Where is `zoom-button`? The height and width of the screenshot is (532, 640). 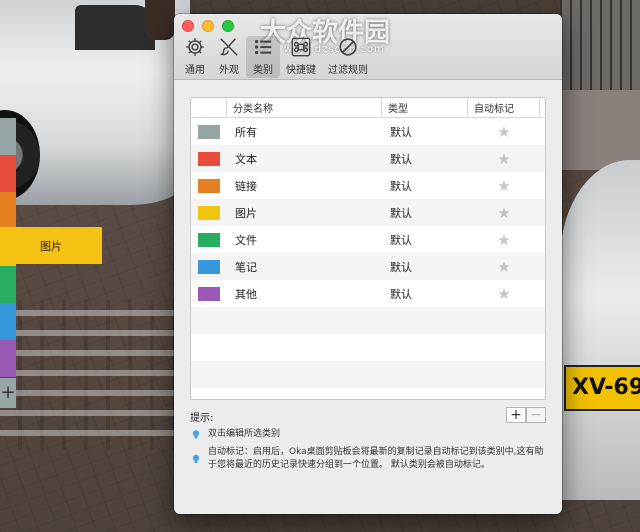
zoom-button is located at coordinates (228, 26).